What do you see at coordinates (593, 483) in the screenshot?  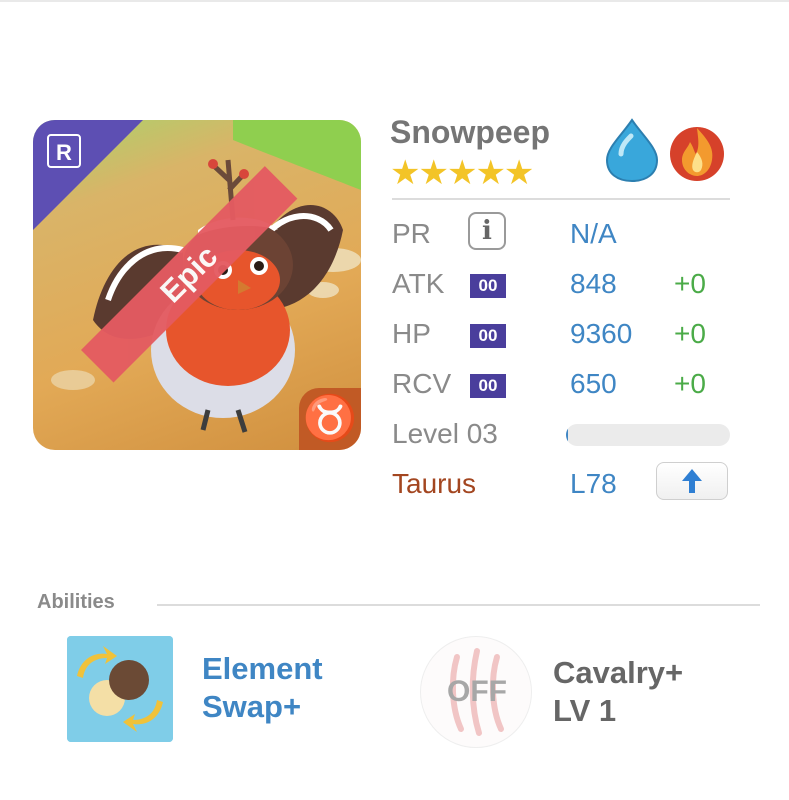 I see `zodiac-level: L78` at bounding box center [593, 483].